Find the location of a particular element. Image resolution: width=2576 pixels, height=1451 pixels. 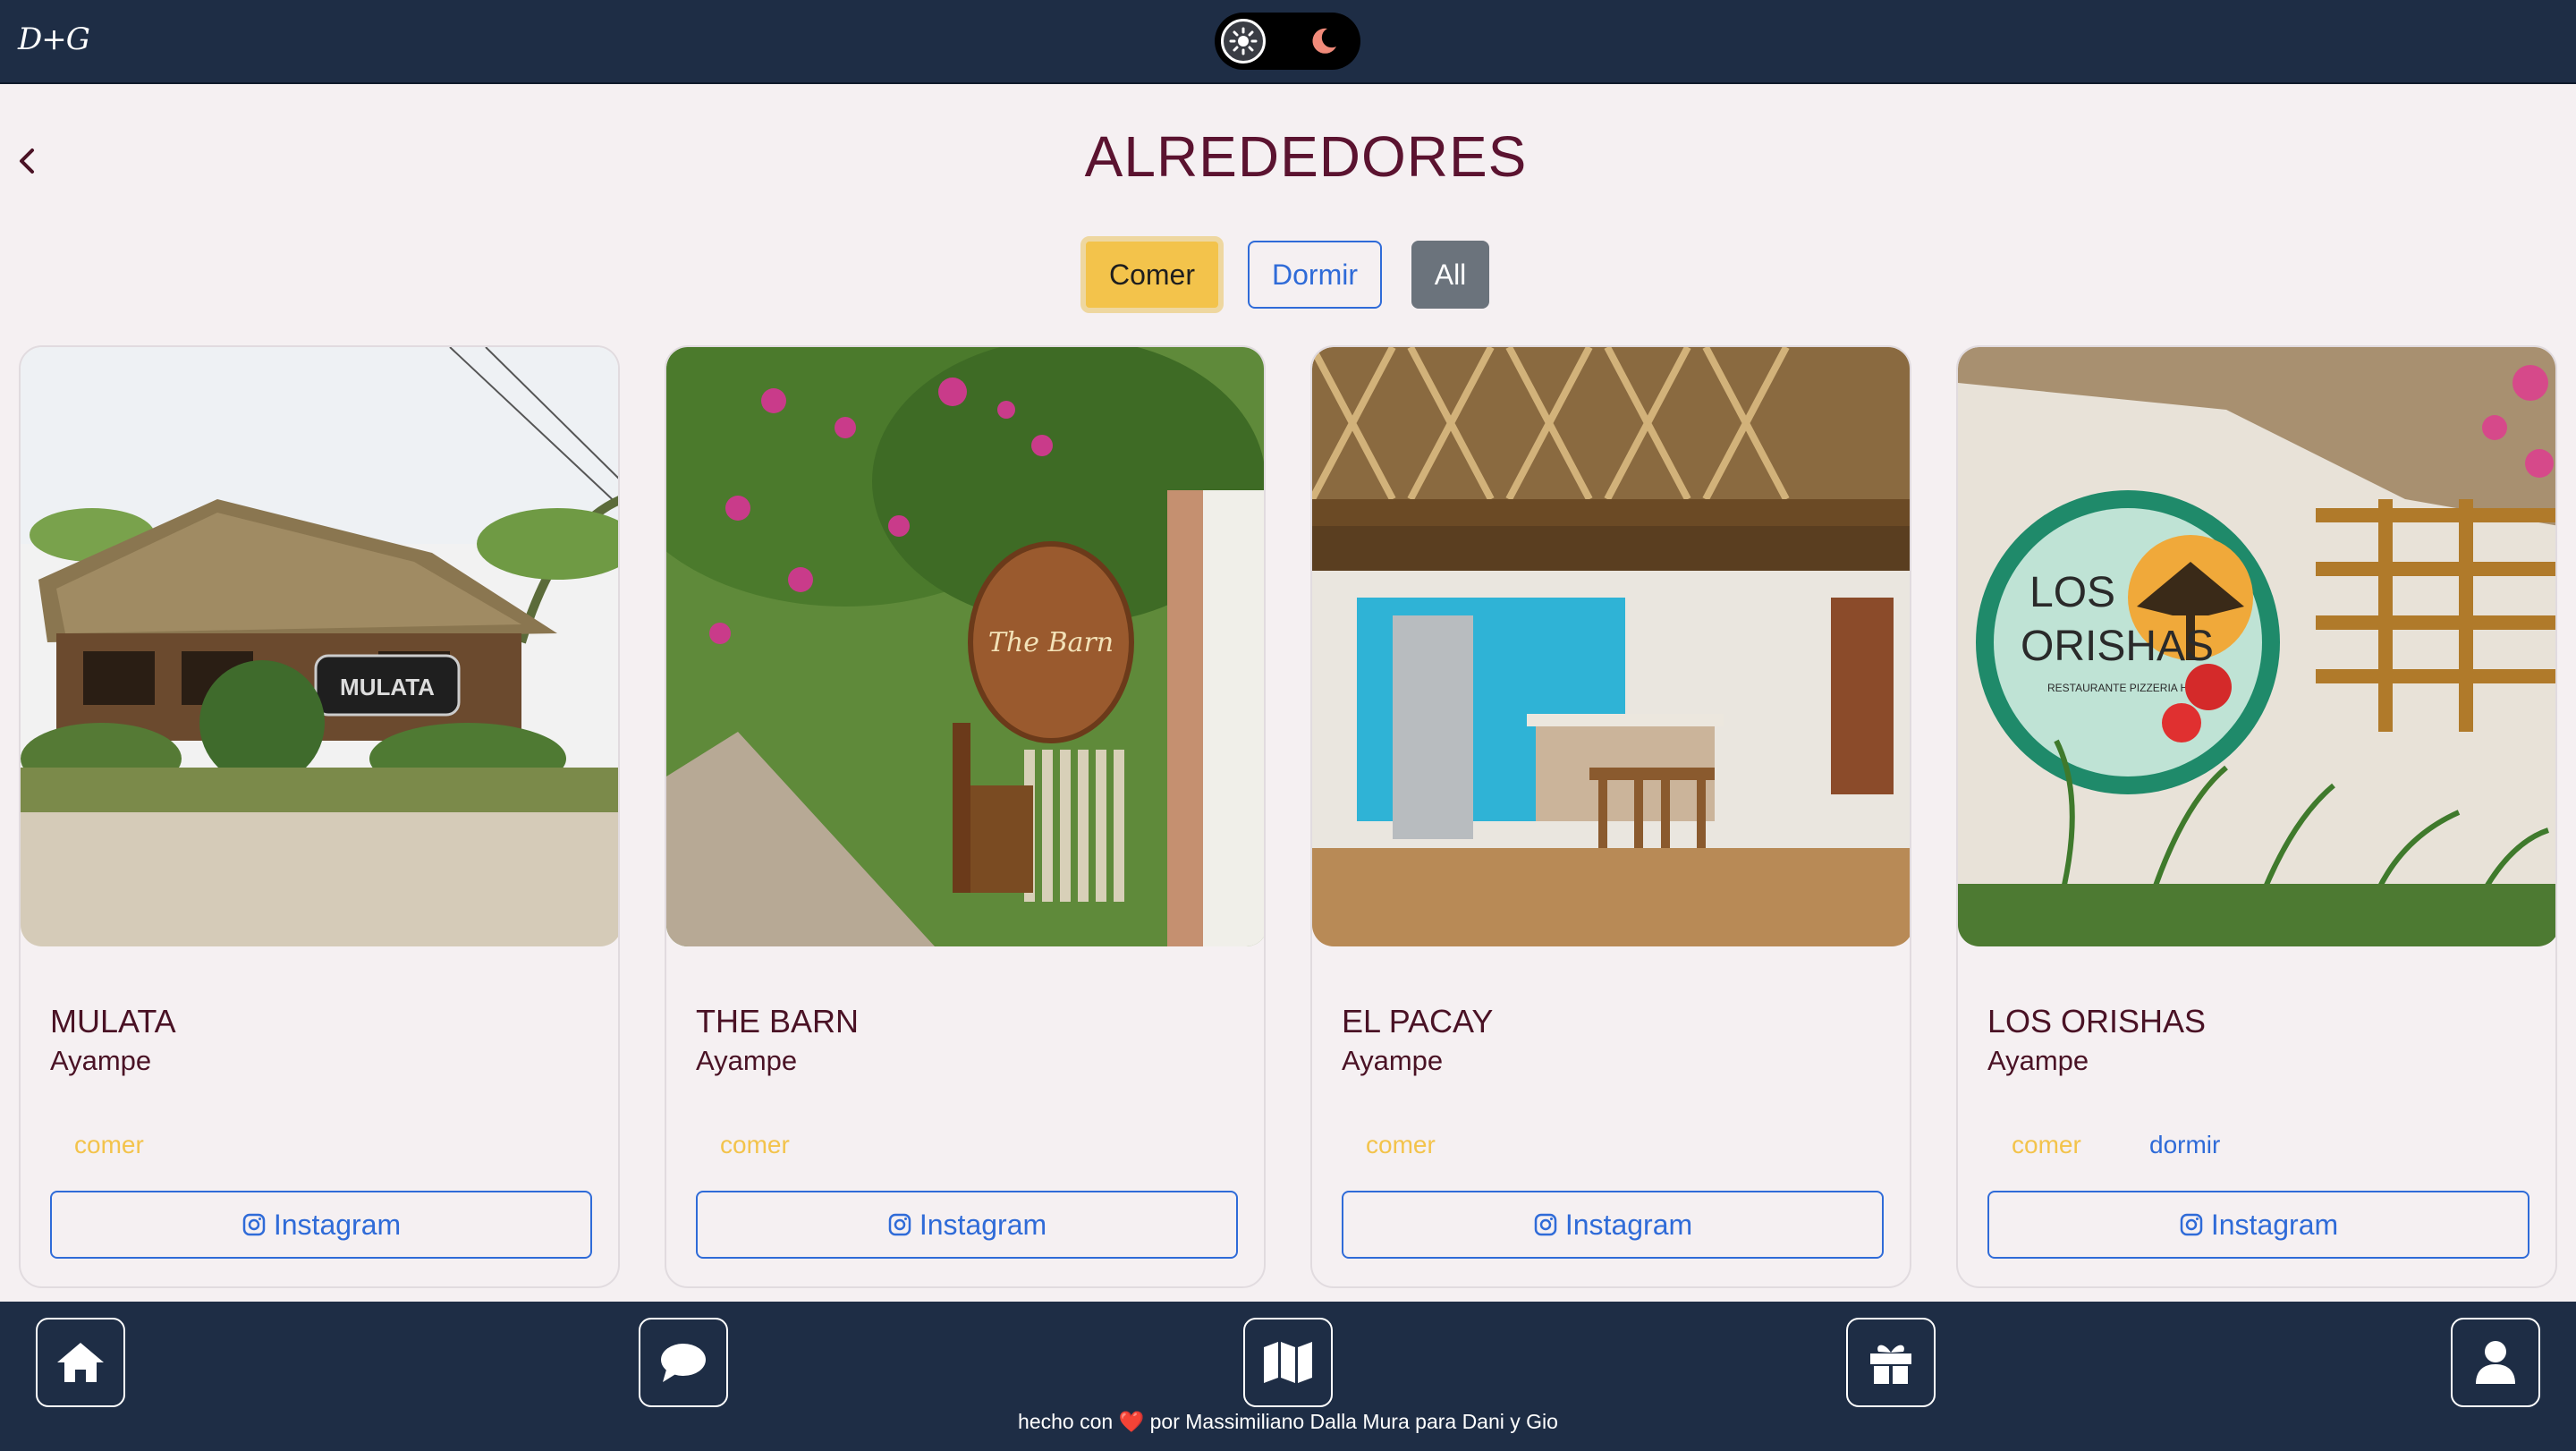

top-navbar: D+G is located at coordinates (1288, 42).